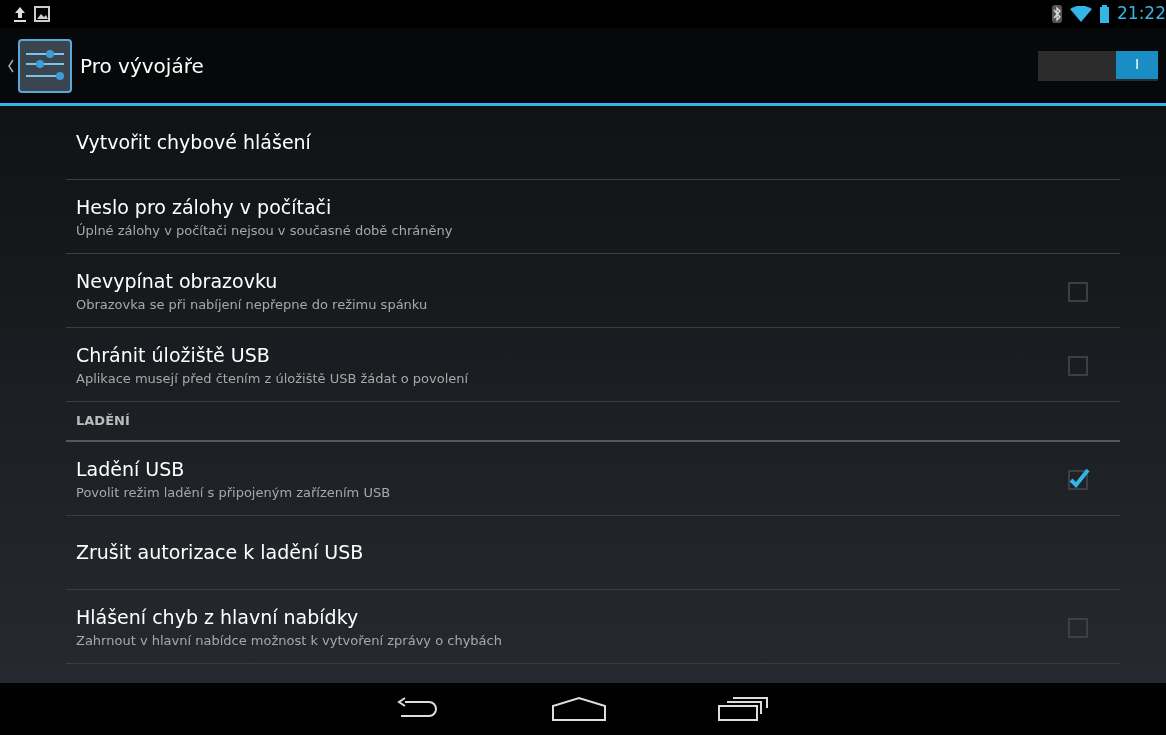 The width and height of the screenshot is (1166, 735). What do you see at coordinates (579, 709) in the screenshot?
I see `home-icon` at bounding box center [579, 709].